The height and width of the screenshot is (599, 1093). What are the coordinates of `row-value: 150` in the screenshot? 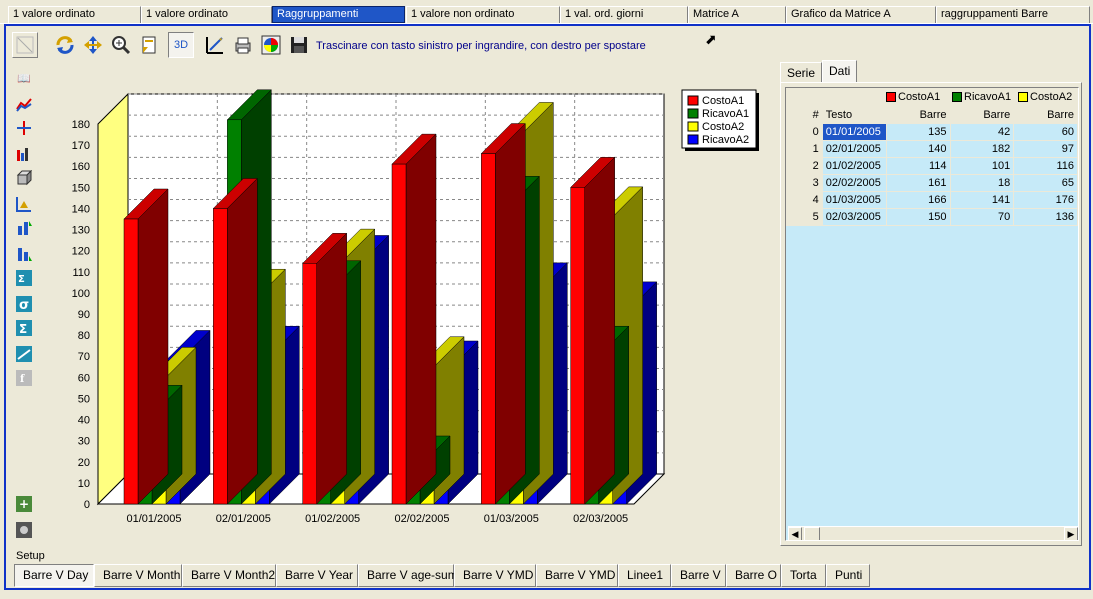 It's located at (918, 217).